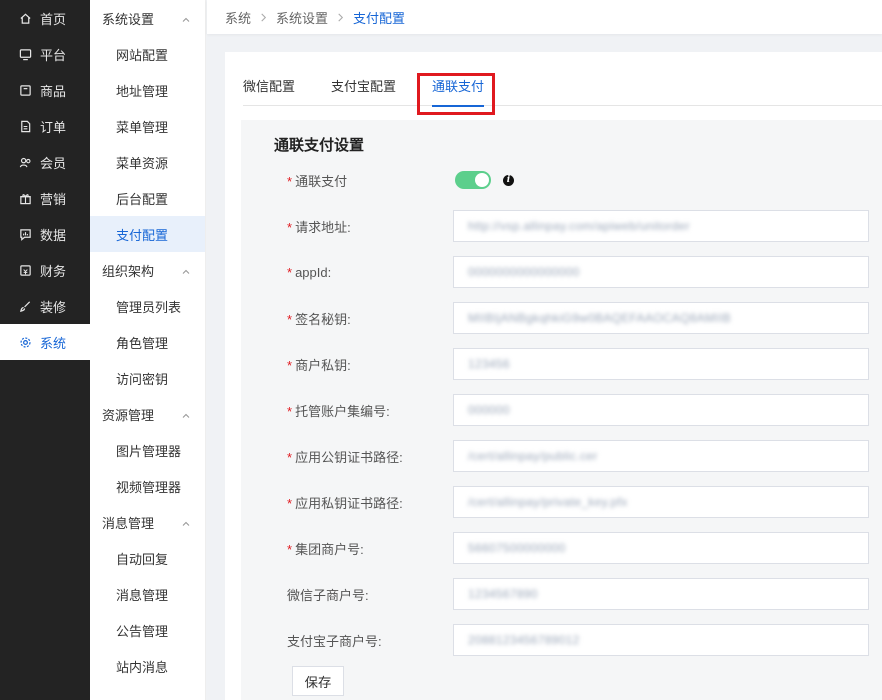 The image size is (882, 700). Describe the element at coordinates (147, 378) in the screenshot. I see `sidebar-item: 访问密钥` at that location.